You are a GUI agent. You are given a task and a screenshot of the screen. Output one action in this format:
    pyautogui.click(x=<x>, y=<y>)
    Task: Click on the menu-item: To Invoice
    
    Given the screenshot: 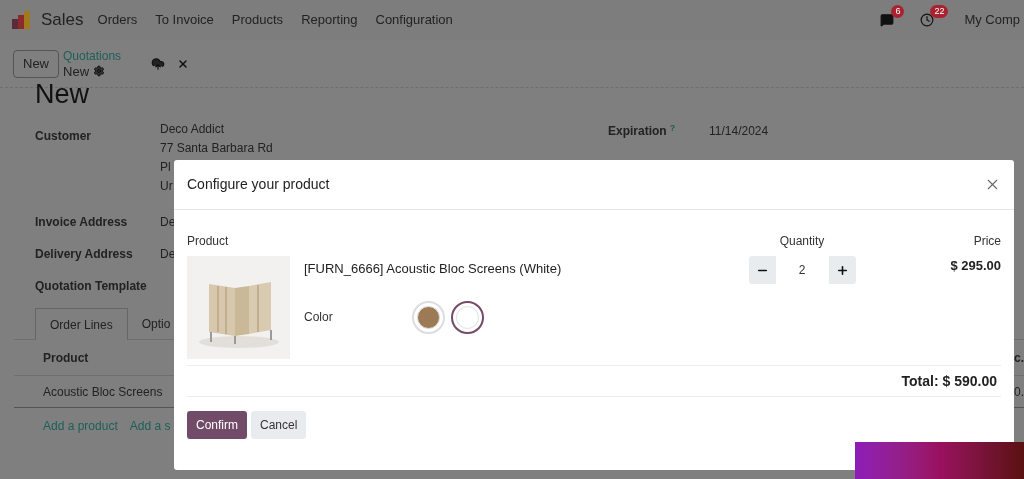 What is the action you would take?
    pyautogui.click(x=184, y=20)
    